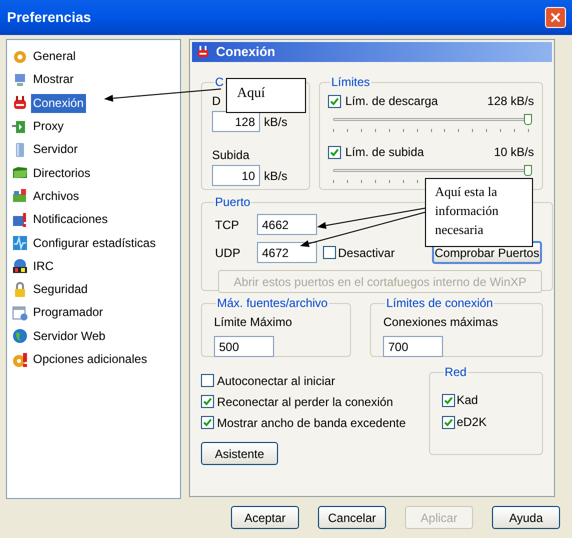 The width and height of the screenshot is (572, 538). Describe the element at coordinates (366, 253) in the screenshot. I see `checkbox-label: Desactivar` at that location.